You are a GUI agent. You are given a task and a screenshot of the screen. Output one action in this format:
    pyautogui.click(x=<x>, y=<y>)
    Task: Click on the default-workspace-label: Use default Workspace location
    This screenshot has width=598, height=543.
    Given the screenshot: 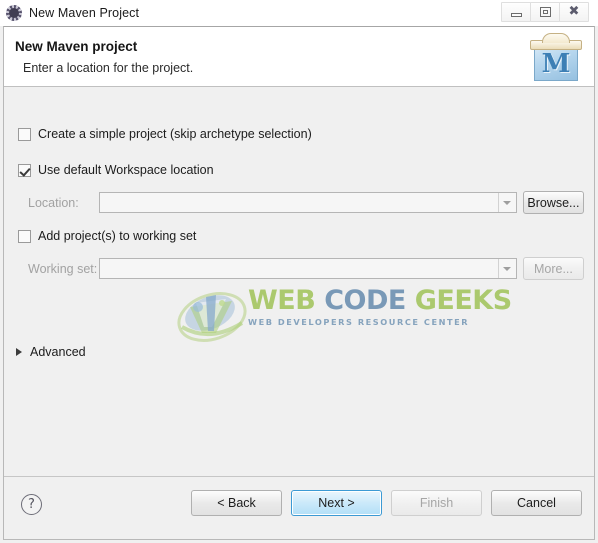 What is the action you would take?
    pyautogui.click(x=126, y=170)
    